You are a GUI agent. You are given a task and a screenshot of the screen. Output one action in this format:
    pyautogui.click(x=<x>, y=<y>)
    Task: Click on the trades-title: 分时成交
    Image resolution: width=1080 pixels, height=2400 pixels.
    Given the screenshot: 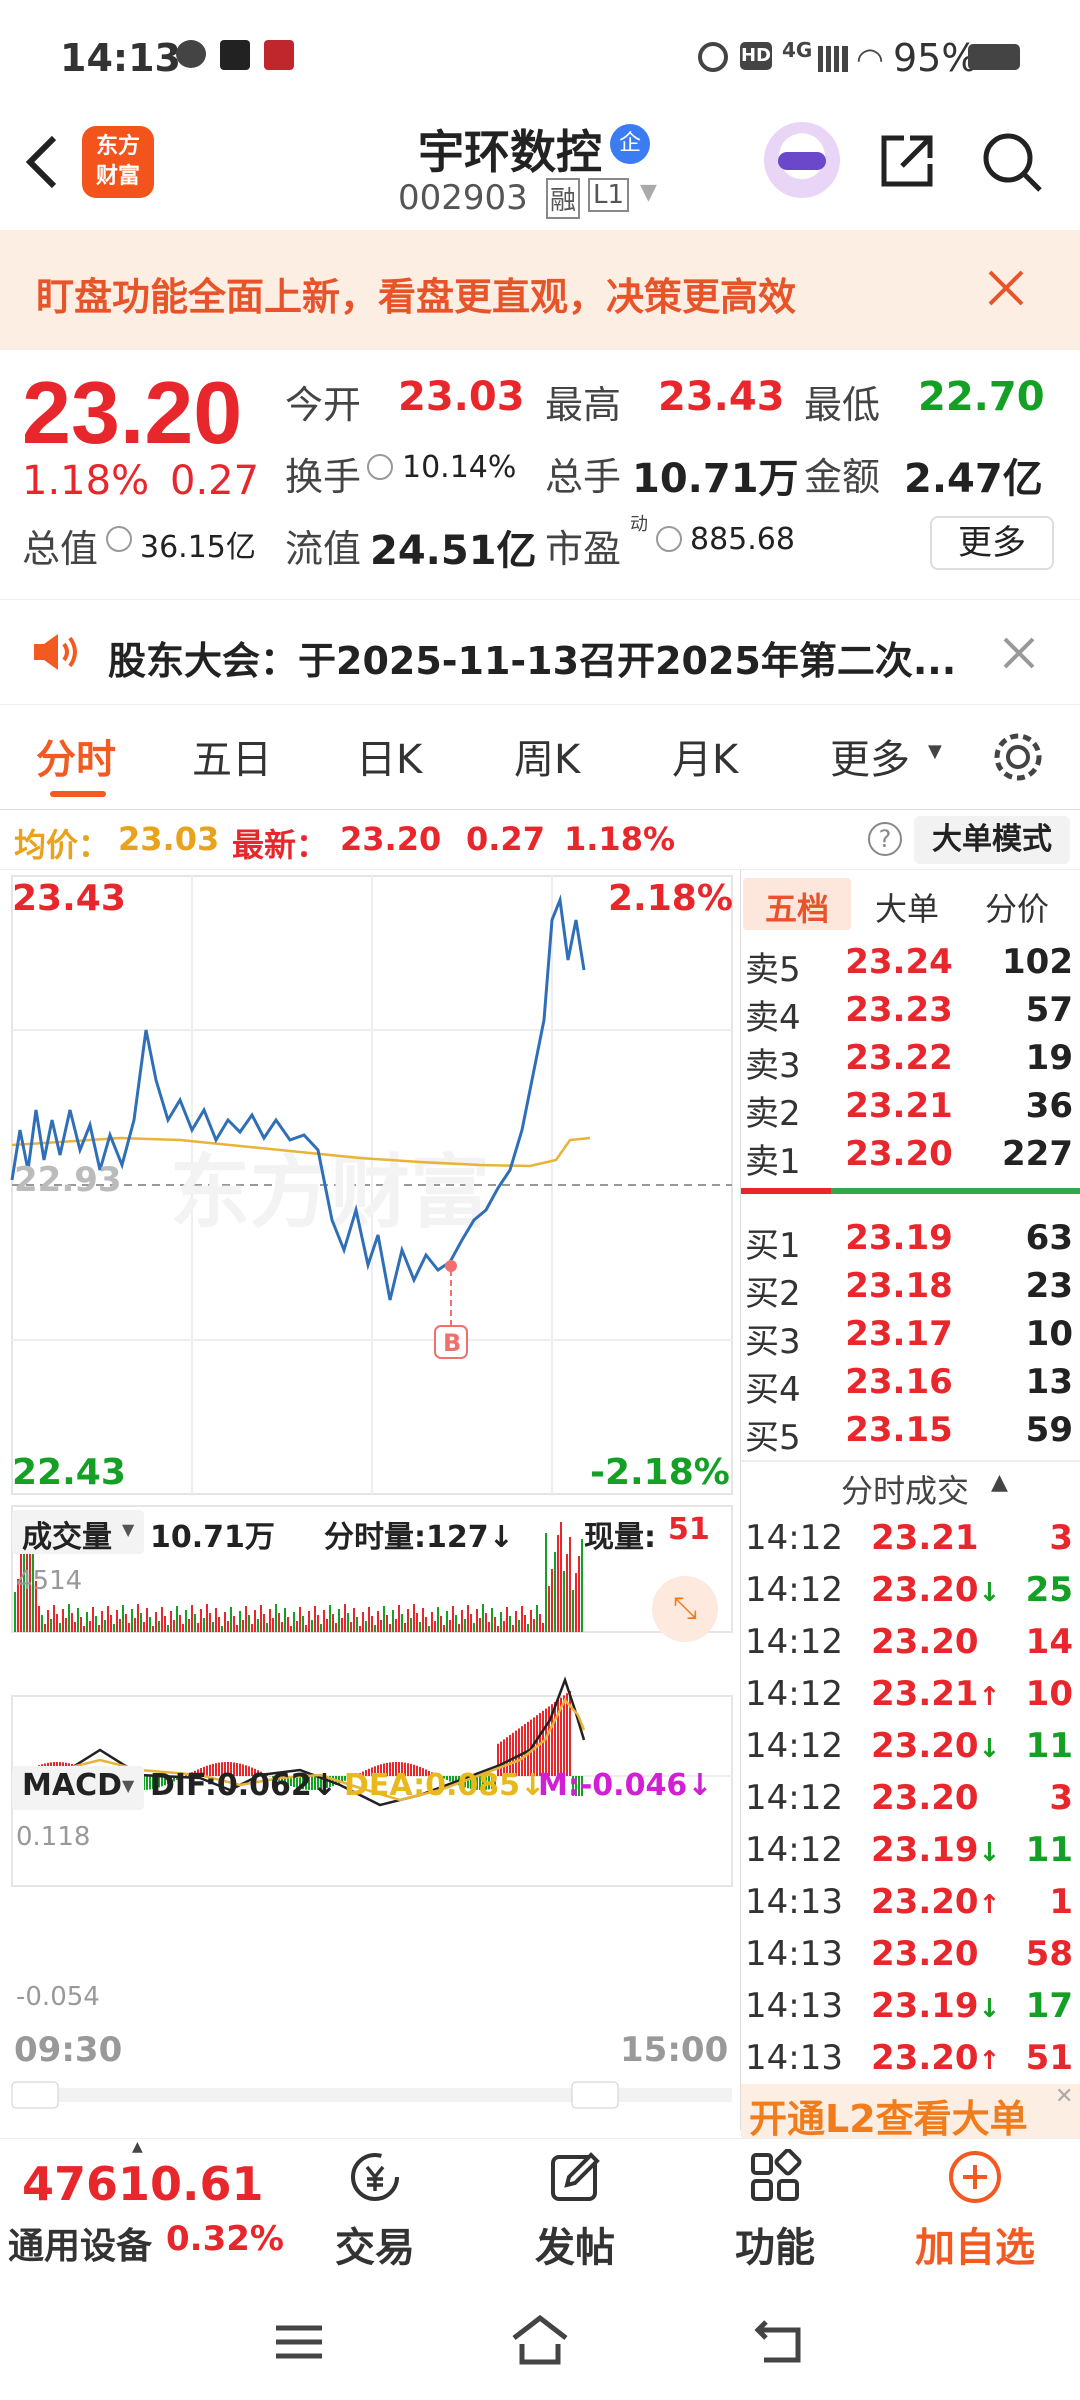 What is the action you would take?
    pyautogui.click(x=905, y=1489)
    